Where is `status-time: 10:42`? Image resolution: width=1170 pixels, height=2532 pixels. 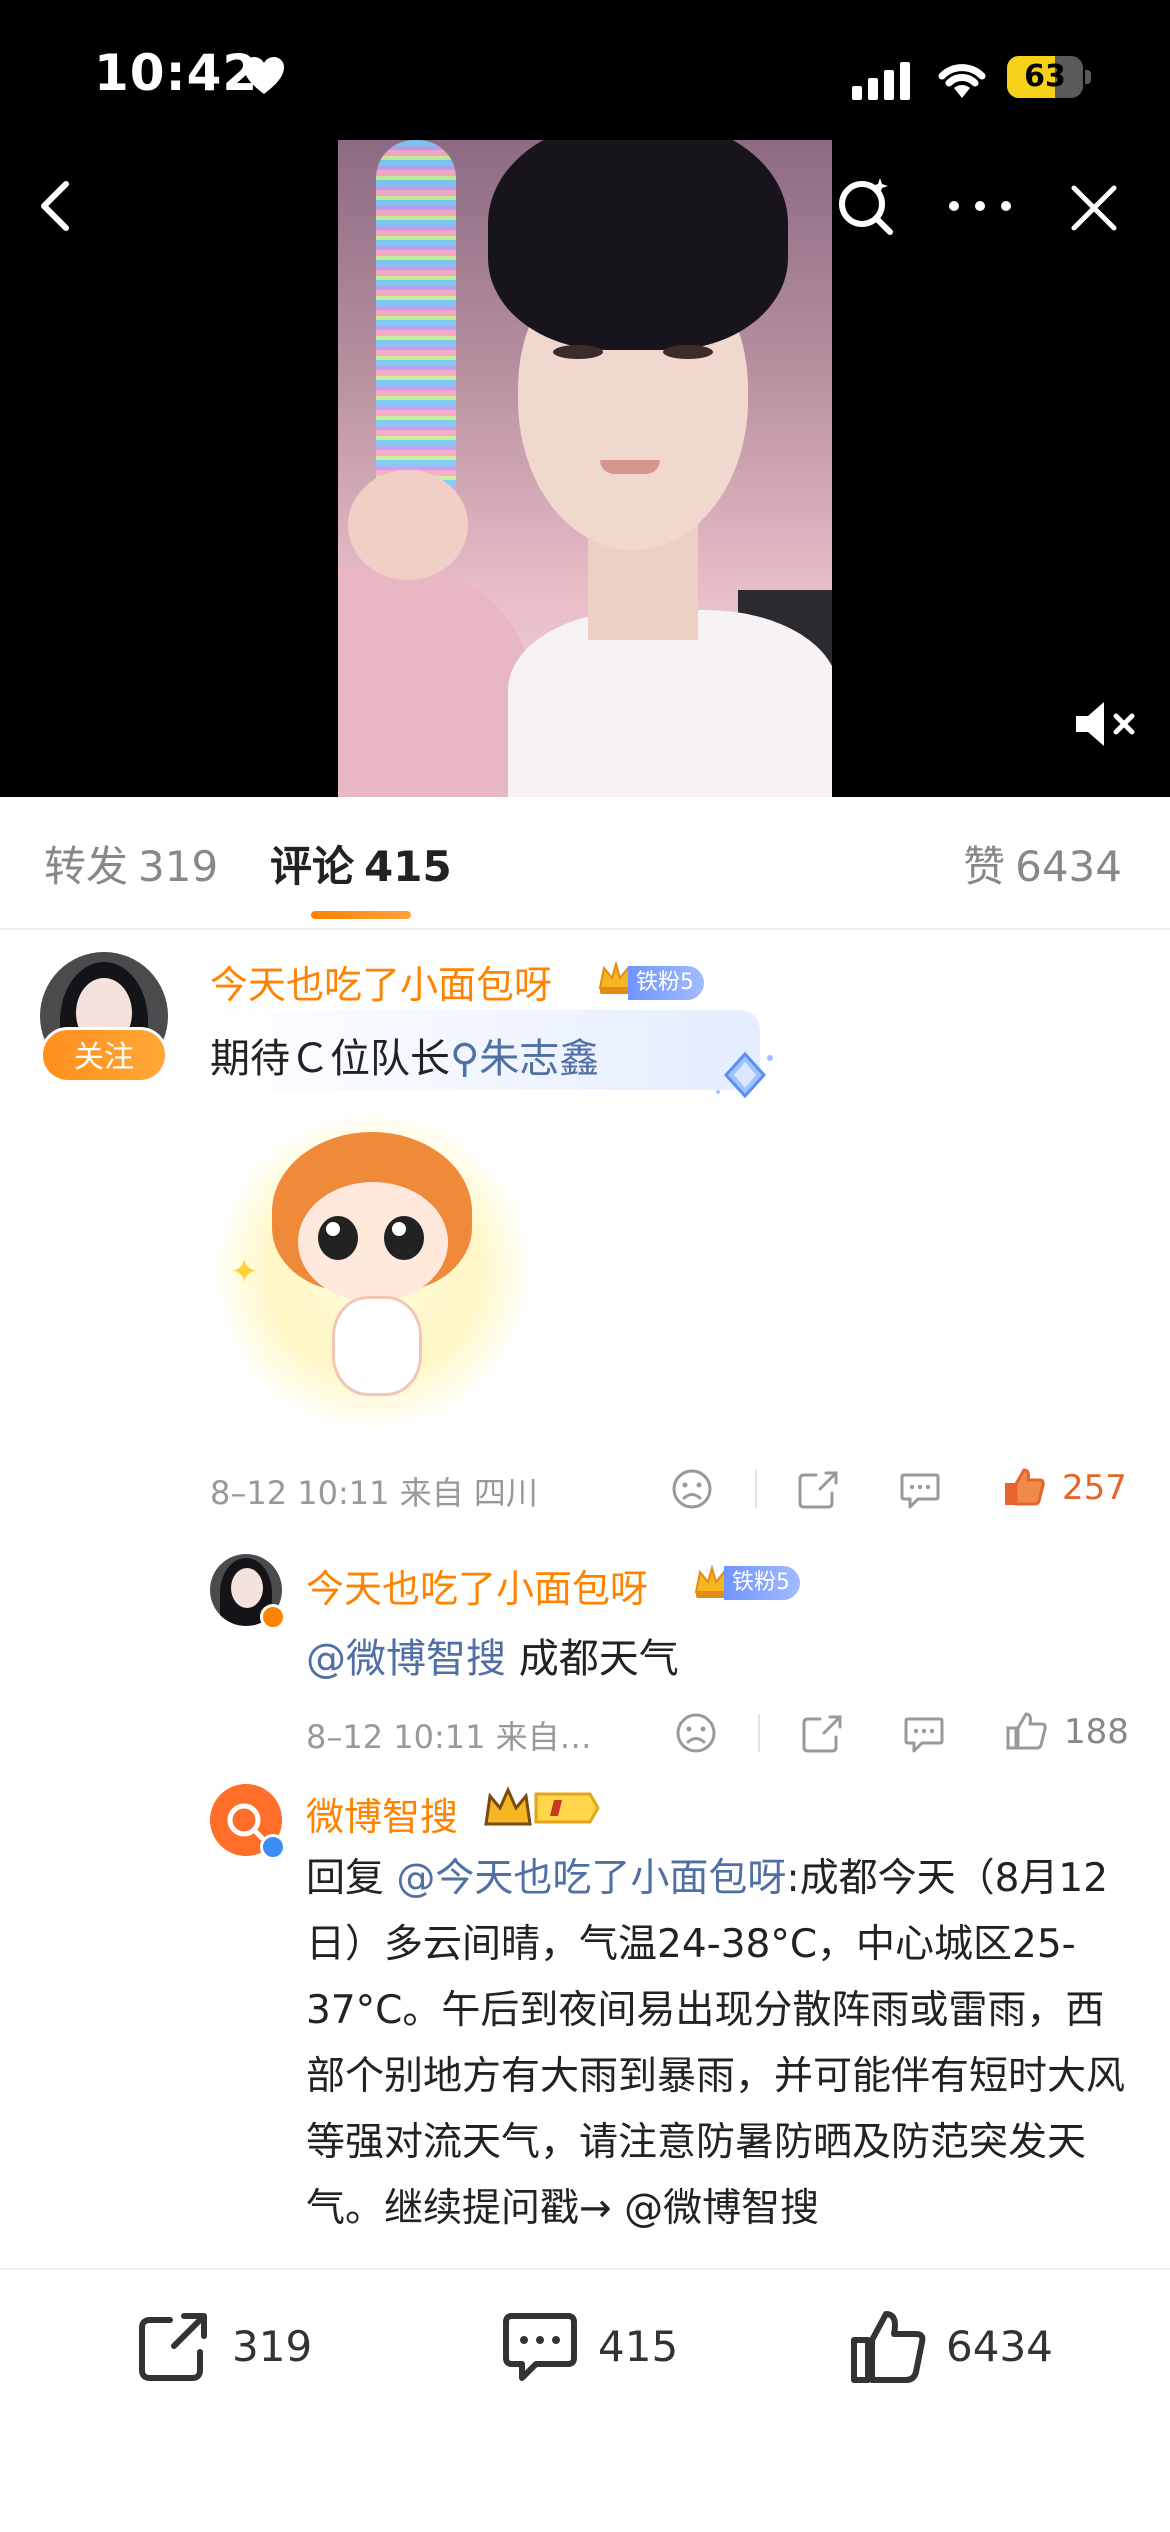
status-time: 10:42 is located at coordinates (176, 73).